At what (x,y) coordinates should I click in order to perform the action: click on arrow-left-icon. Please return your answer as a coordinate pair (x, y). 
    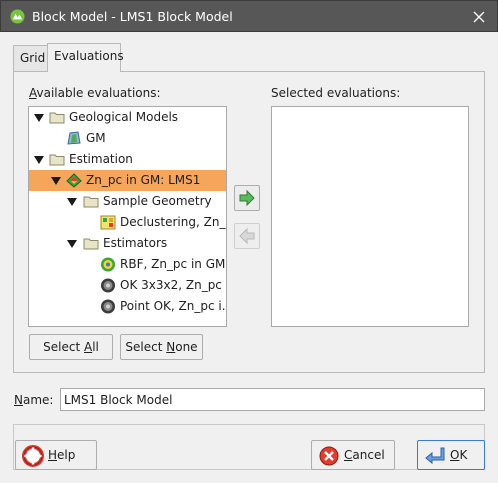
    Looking at the image, I should click on (247, 236).